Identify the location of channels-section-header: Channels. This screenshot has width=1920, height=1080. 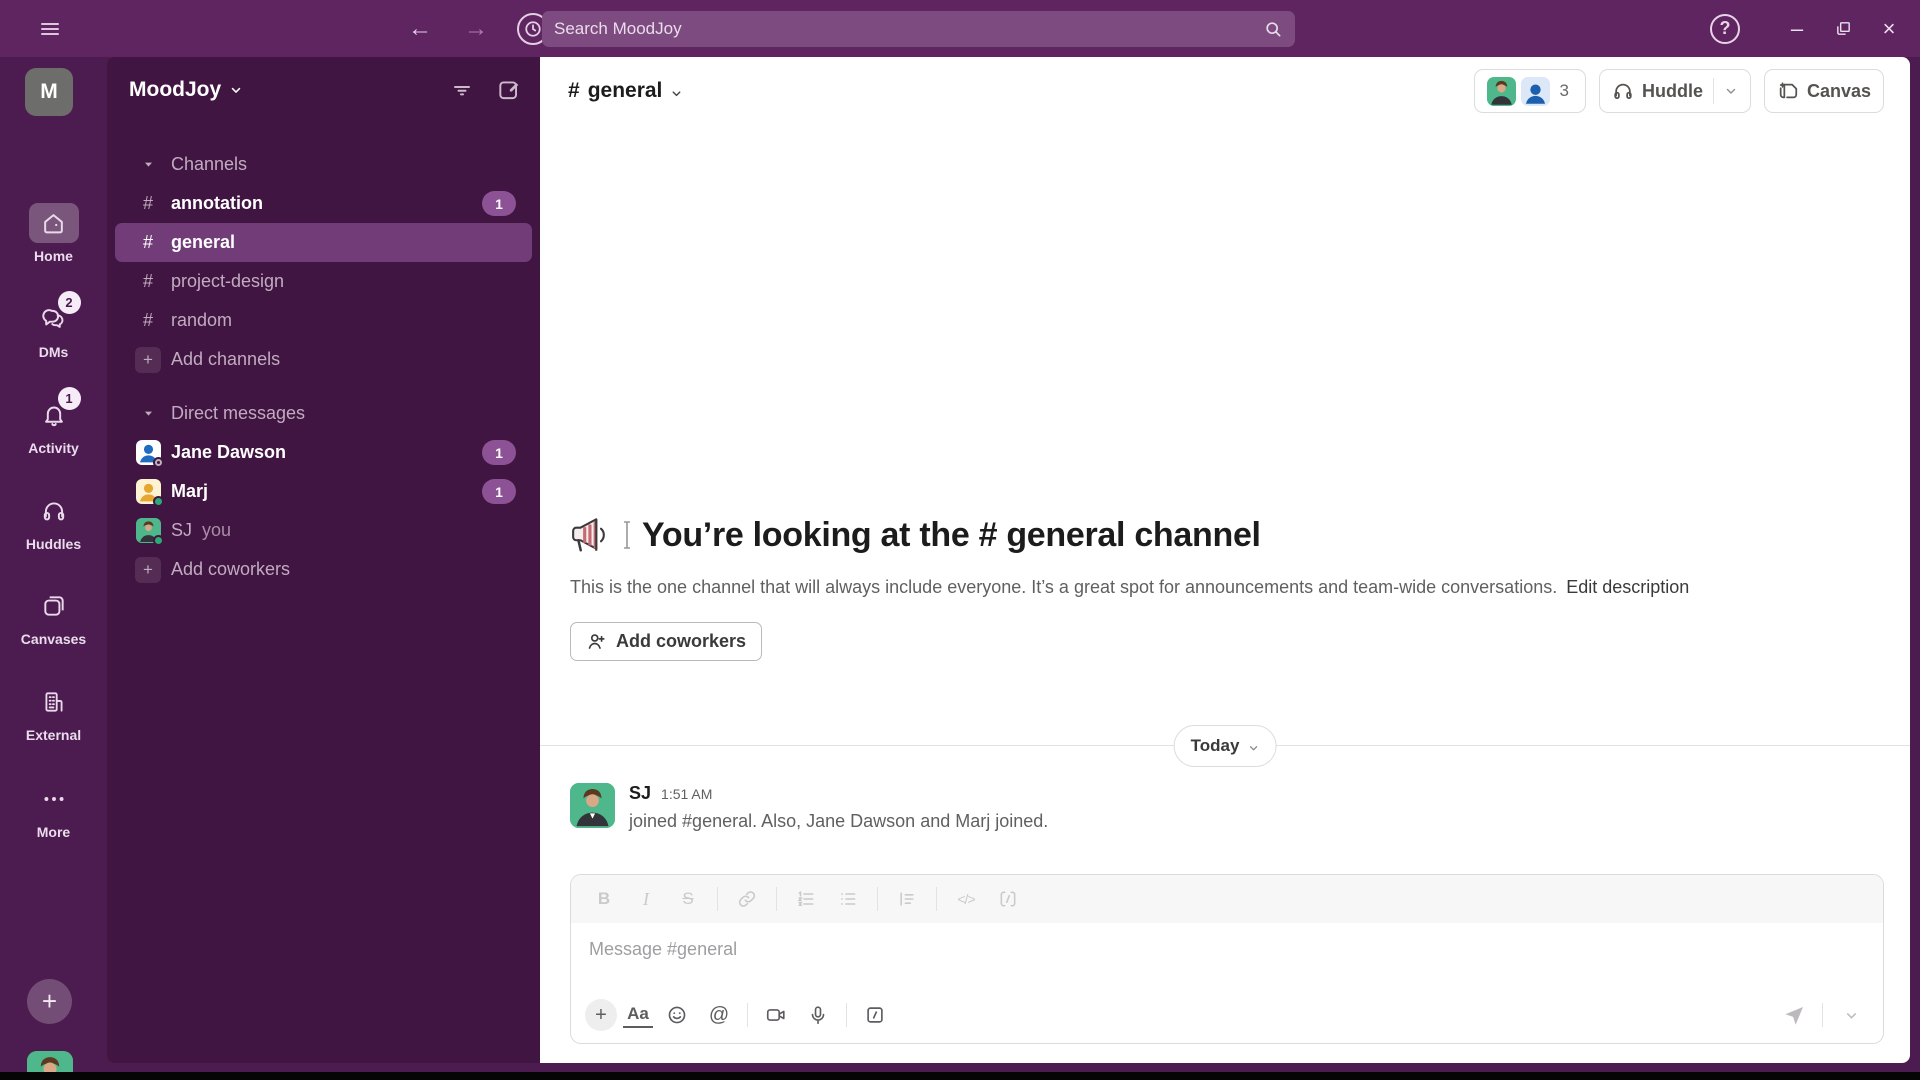
(323, 164).